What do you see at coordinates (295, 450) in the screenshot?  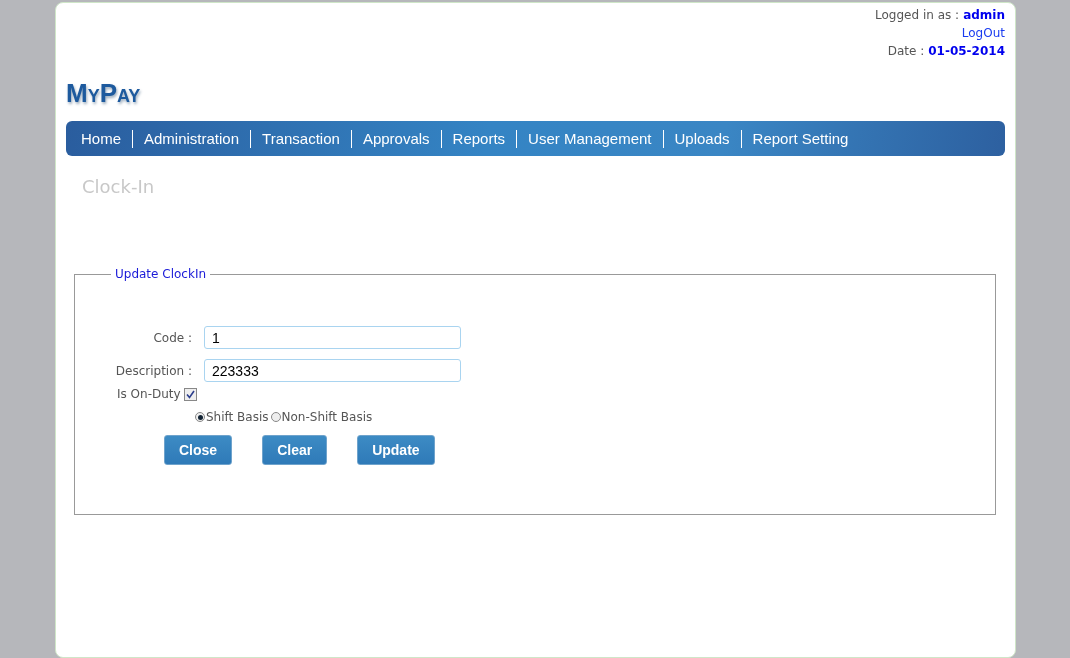 I see `action-button: Clear` at bounding box center [295, 450].